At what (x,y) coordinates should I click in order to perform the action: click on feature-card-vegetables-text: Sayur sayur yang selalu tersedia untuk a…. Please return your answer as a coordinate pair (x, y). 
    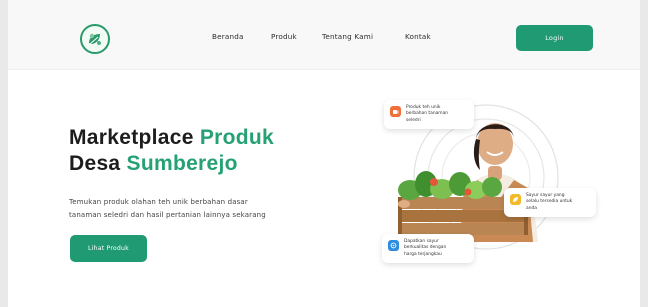
    Looking at the image, I should click on (549, 202).